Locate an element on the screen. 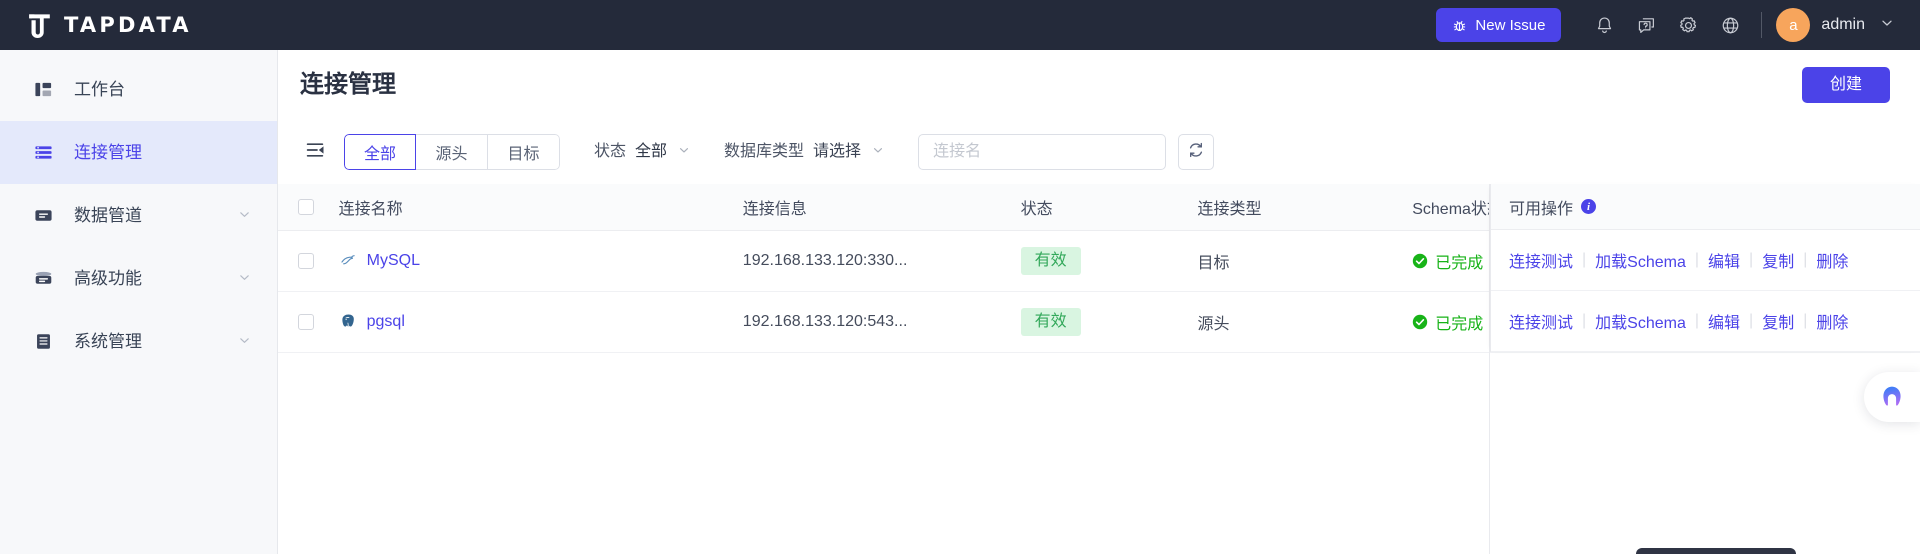 This screenshot has width=1920, height=554. user-menu: a admin is located at coordinates (1837, 25).